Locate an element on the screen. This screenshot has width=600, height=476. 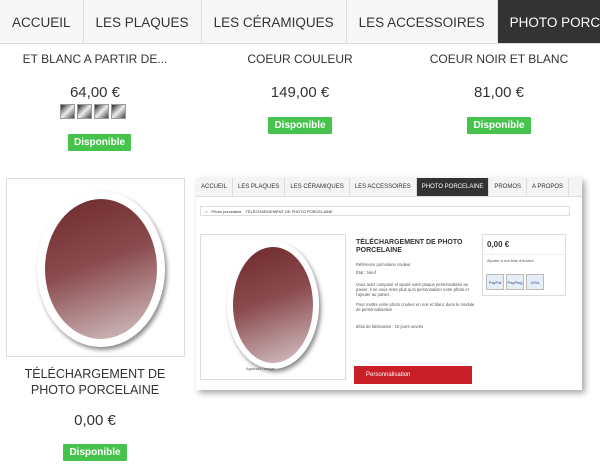
product-card-2: COEUR COULEUR 149,00 € Disponible is located at coordinates (300, 93).